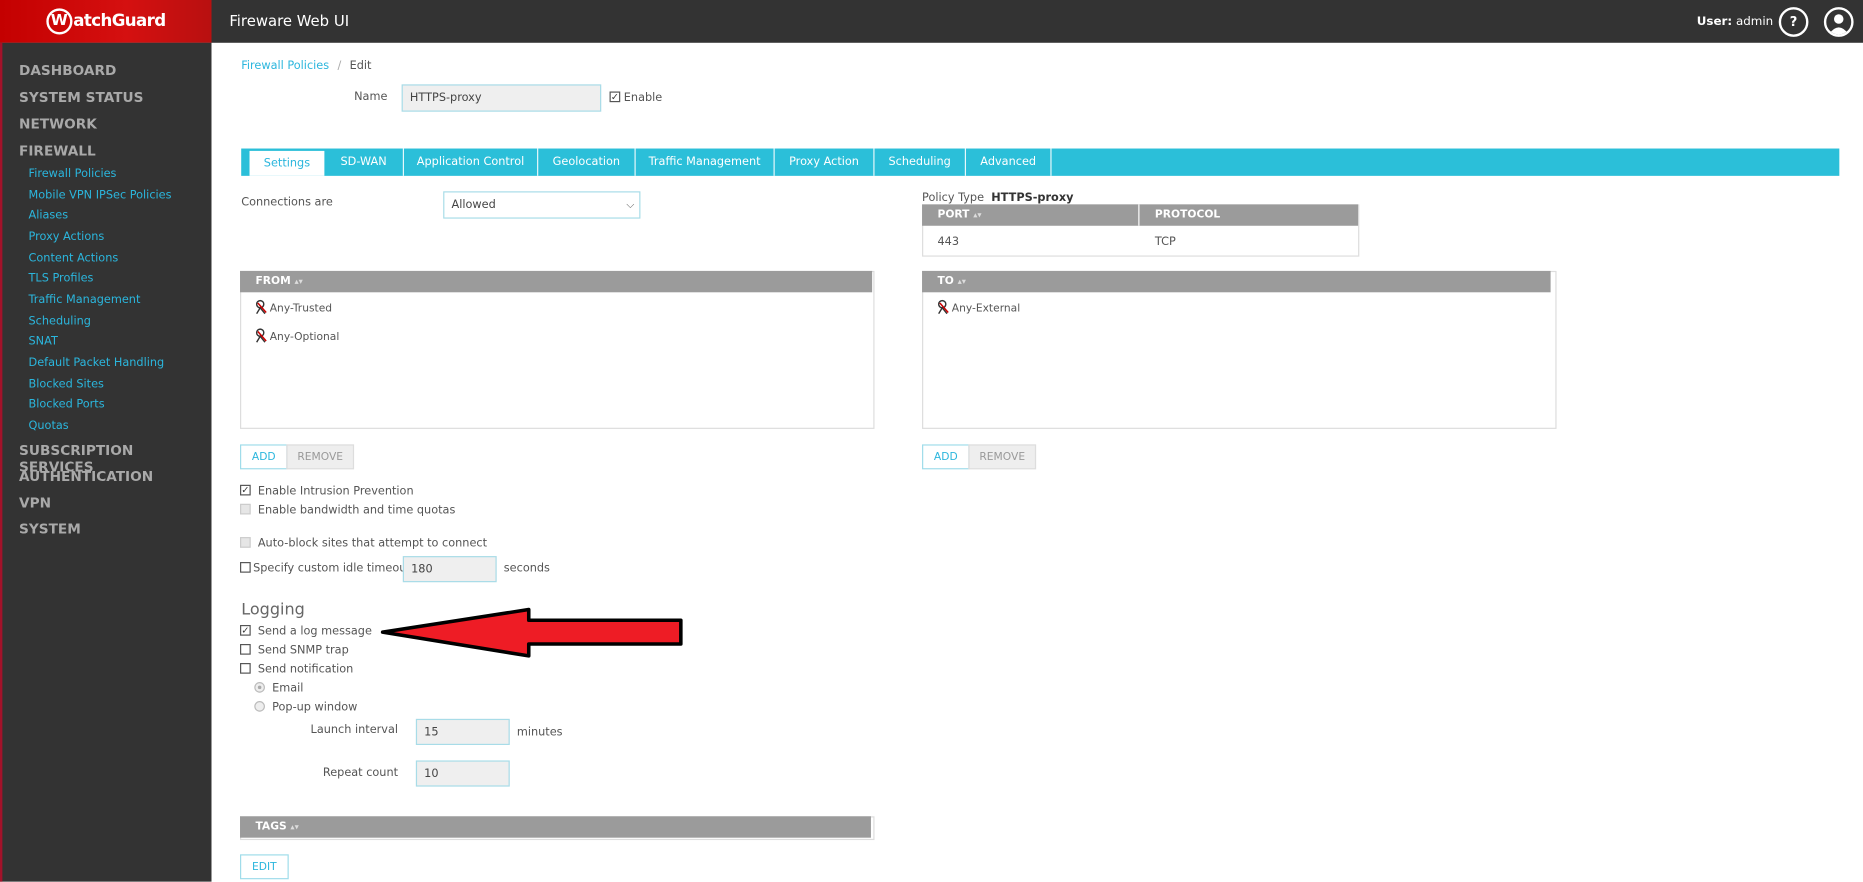 The height and width of the screenshot is (882, 1863). I want to click on quotas-label: Enable bandwidth and time quotas, so click(356, 510).